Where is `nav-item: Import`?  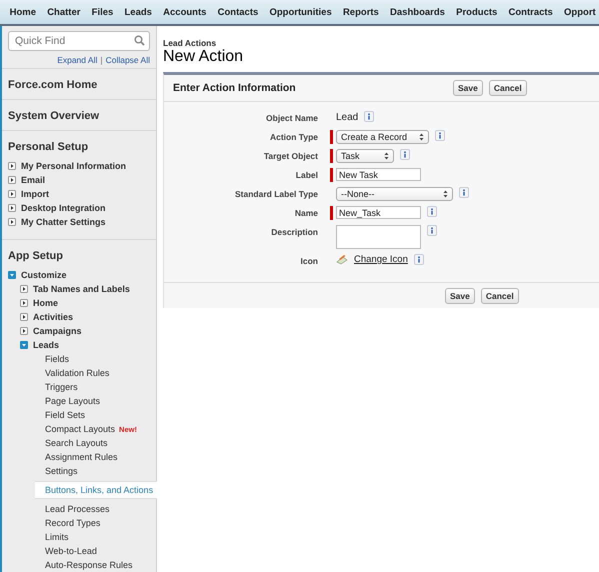
nav-item: Import is located at coordinates (35, 194).